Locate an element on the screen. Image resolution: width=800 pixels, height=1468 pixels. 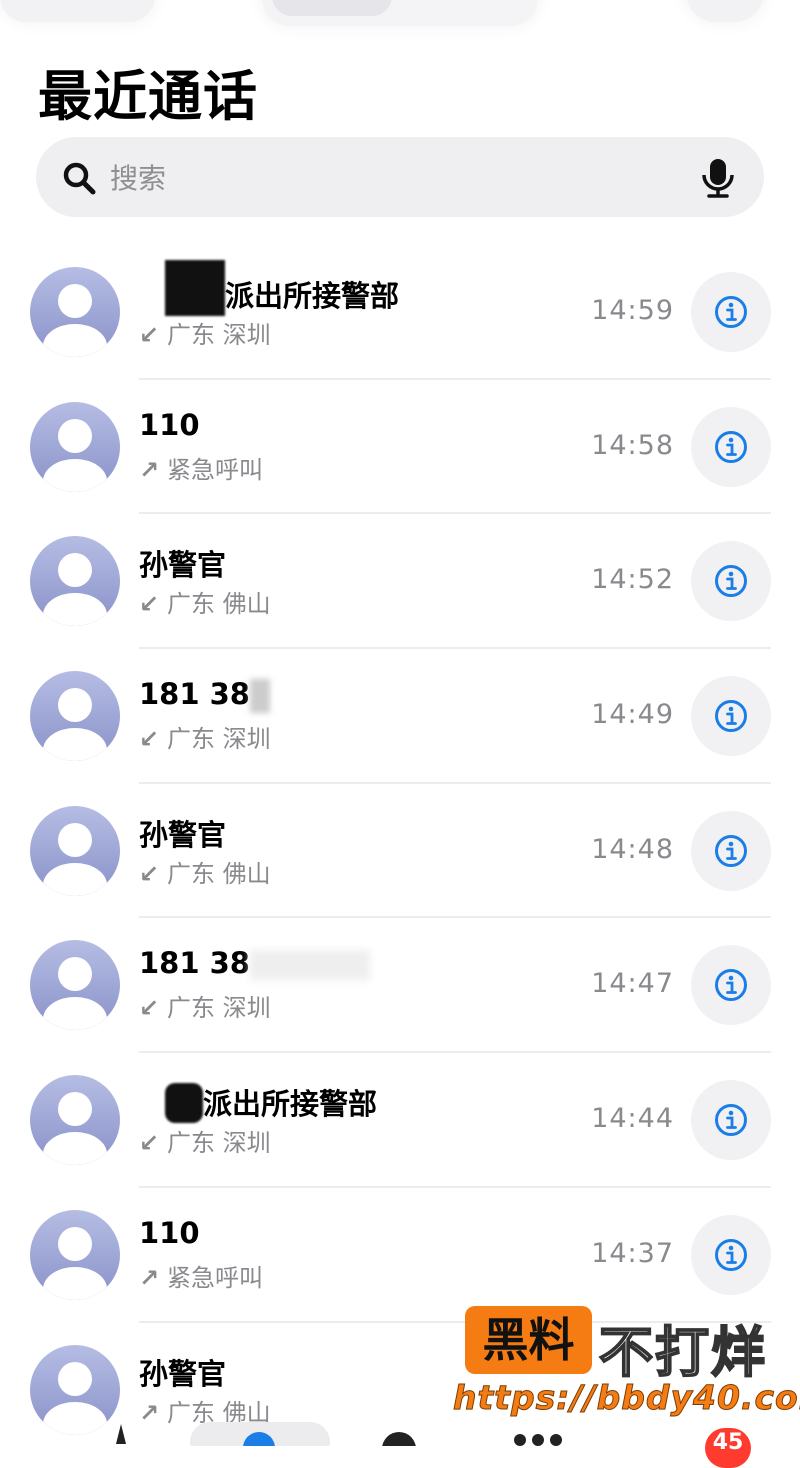
call-row: 孙警官 ↙ 广东 佛山 14:48 is located at coordinates (400, 851).